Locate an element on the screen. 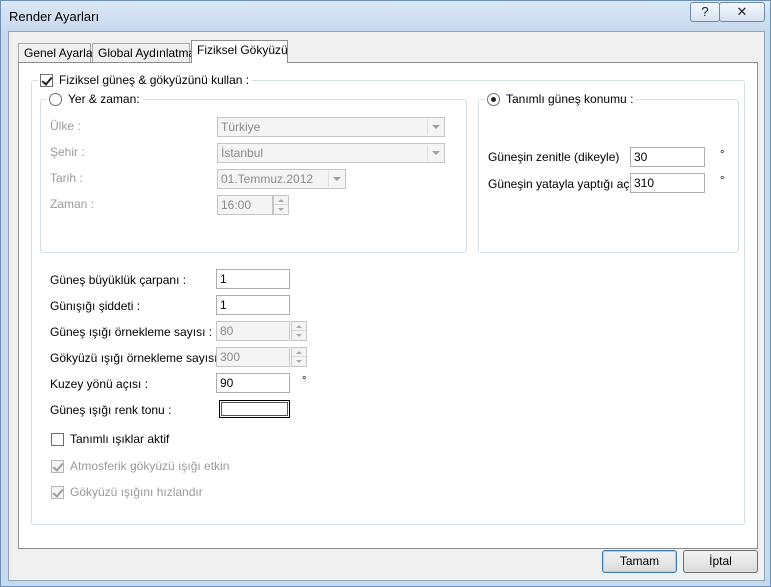  zenith-degree-unit: ° is located at coordinates (722, 155).